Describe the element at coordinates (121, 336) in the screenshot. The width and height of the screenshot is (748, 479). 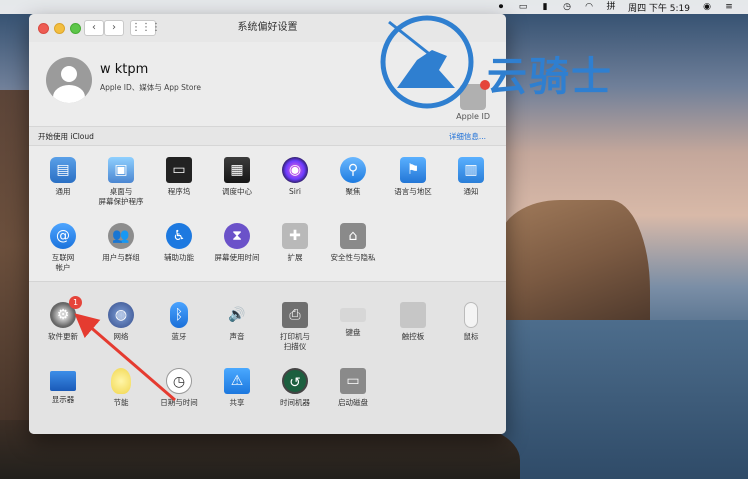
I see `pref-label: 网络` at that location.